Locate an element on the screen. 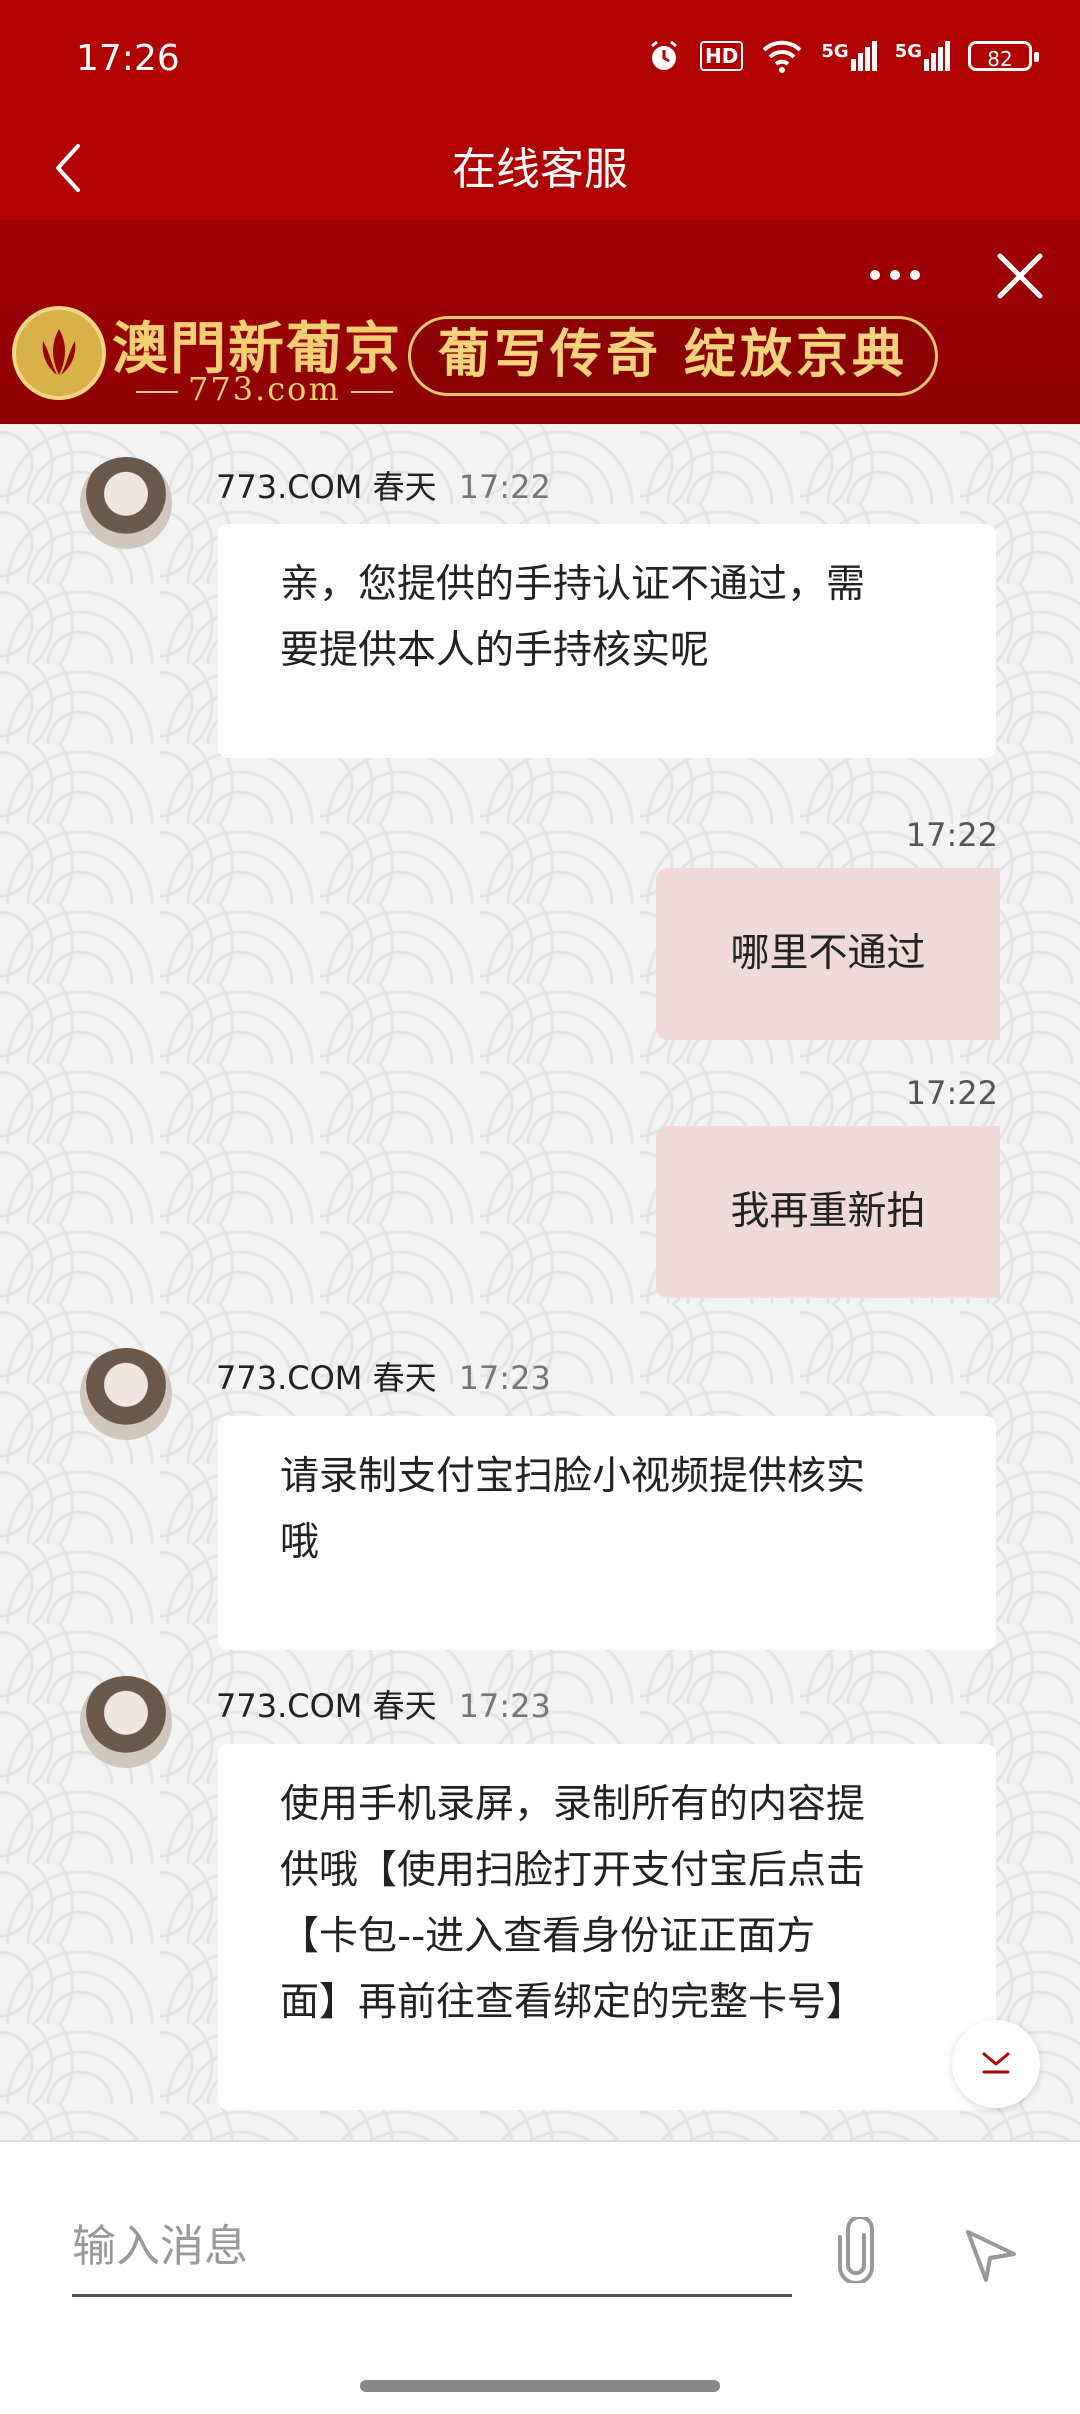  send-button is located at coordinates (990, 2254).